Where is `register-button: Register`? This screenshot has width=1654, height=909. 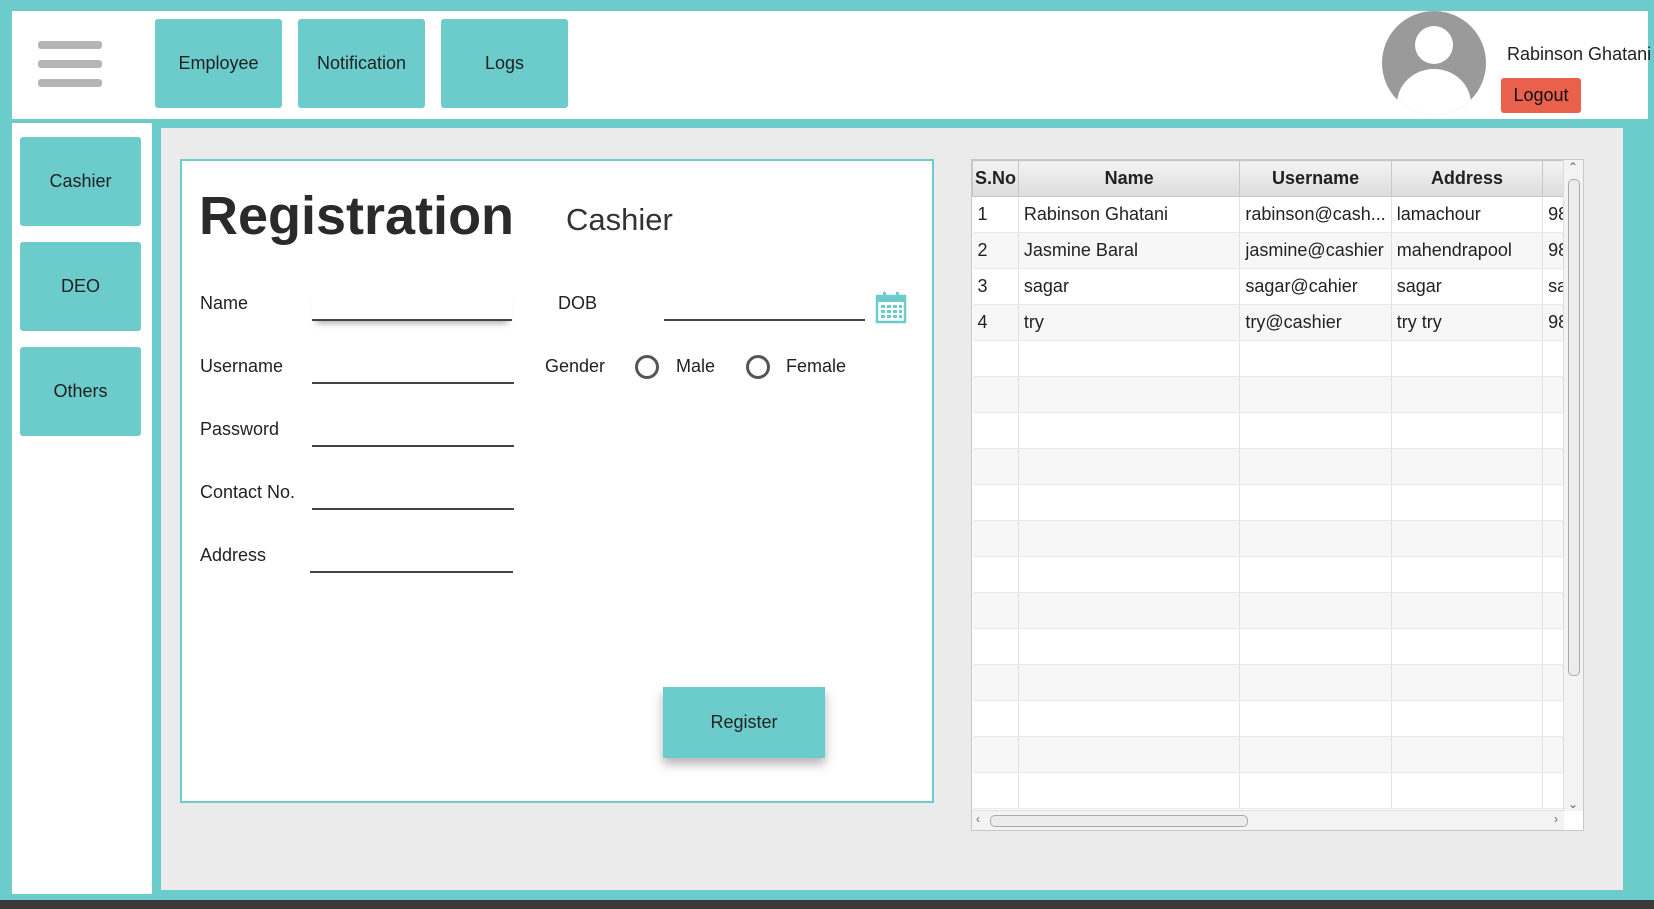
register-button: Register is located at coordinates (744, 722).